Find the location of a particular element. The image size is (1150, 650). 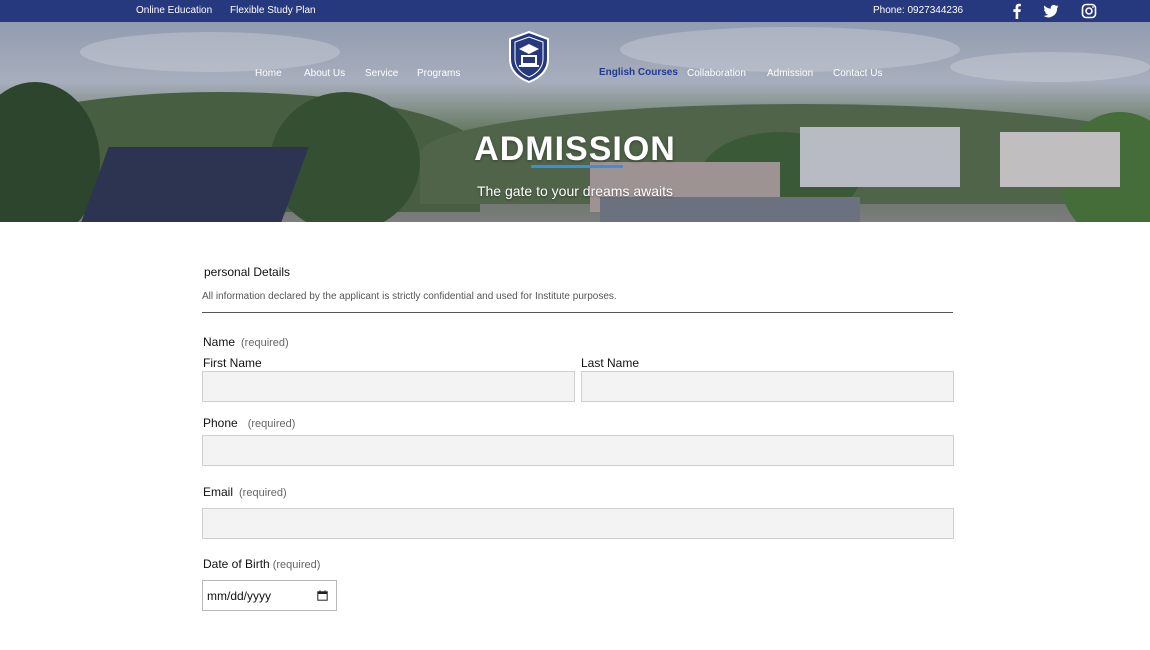

hero-subtitle: The gate to your dreams awaits is located at coordinates (575, 191).